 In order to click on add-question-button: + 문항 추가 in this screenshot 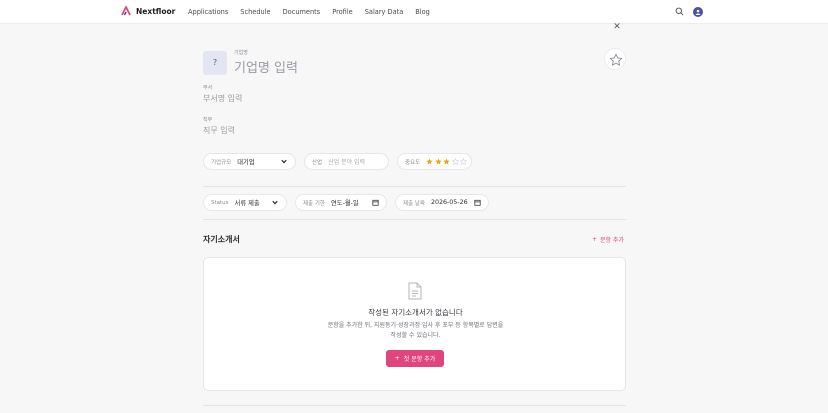, I will do `click(608, 239)`.